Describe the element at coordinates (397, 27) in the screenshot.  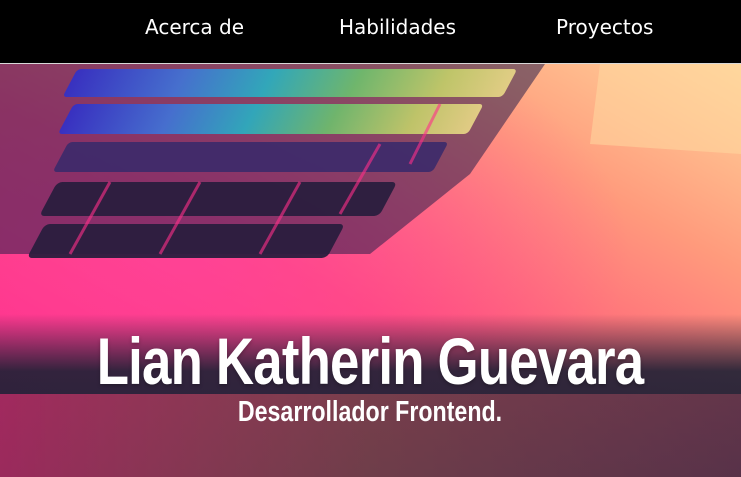
I see `nav-link-habilidades: Habilidades` at that location.